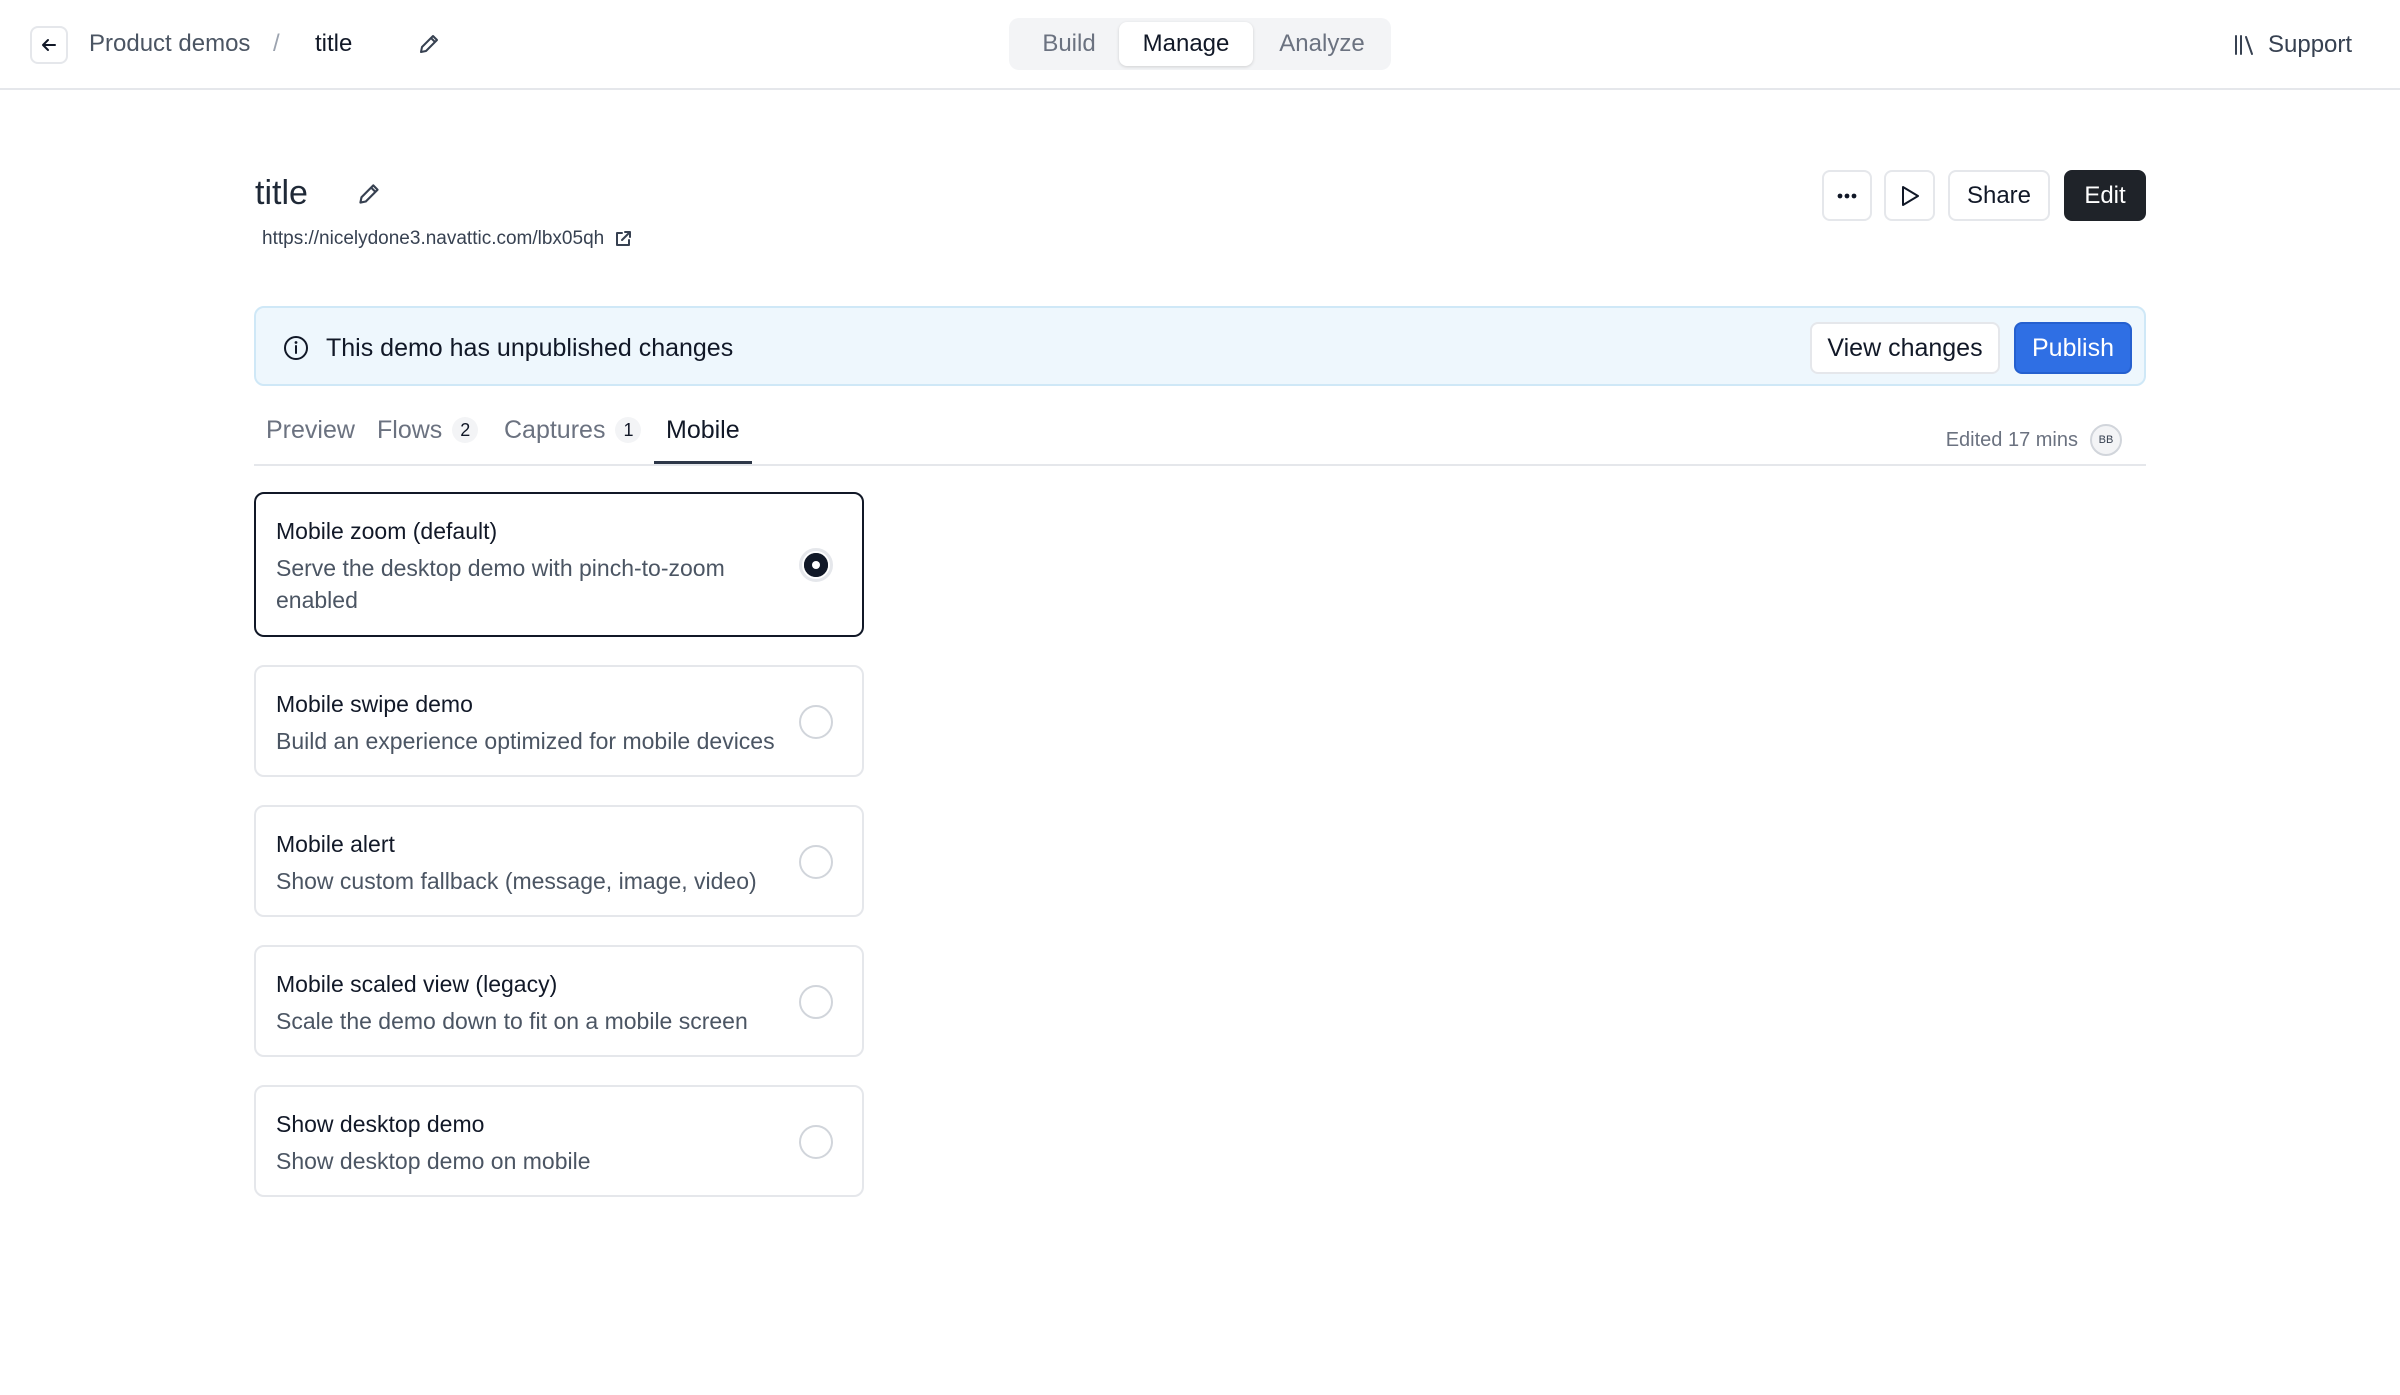 The height and width of the screenshot is (1395, 2400). What do you see at coordinates (335, 844) in the screenshot?
I see `option-title: Mobile alert` at bounding box center [335, 844].